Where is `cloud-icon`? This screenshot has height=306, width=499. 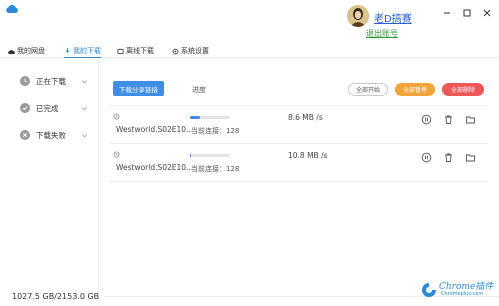
cloud-icon is located at coordinates (11, 51).